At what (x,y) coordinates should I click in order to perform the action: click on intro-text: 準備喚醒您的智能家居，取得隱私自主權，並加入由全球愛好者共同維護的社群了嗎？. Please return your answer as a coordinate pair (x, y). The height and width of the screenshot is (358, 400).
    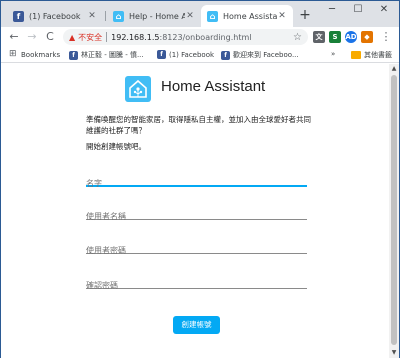
    Looking at the image, I should click on (198, 125).